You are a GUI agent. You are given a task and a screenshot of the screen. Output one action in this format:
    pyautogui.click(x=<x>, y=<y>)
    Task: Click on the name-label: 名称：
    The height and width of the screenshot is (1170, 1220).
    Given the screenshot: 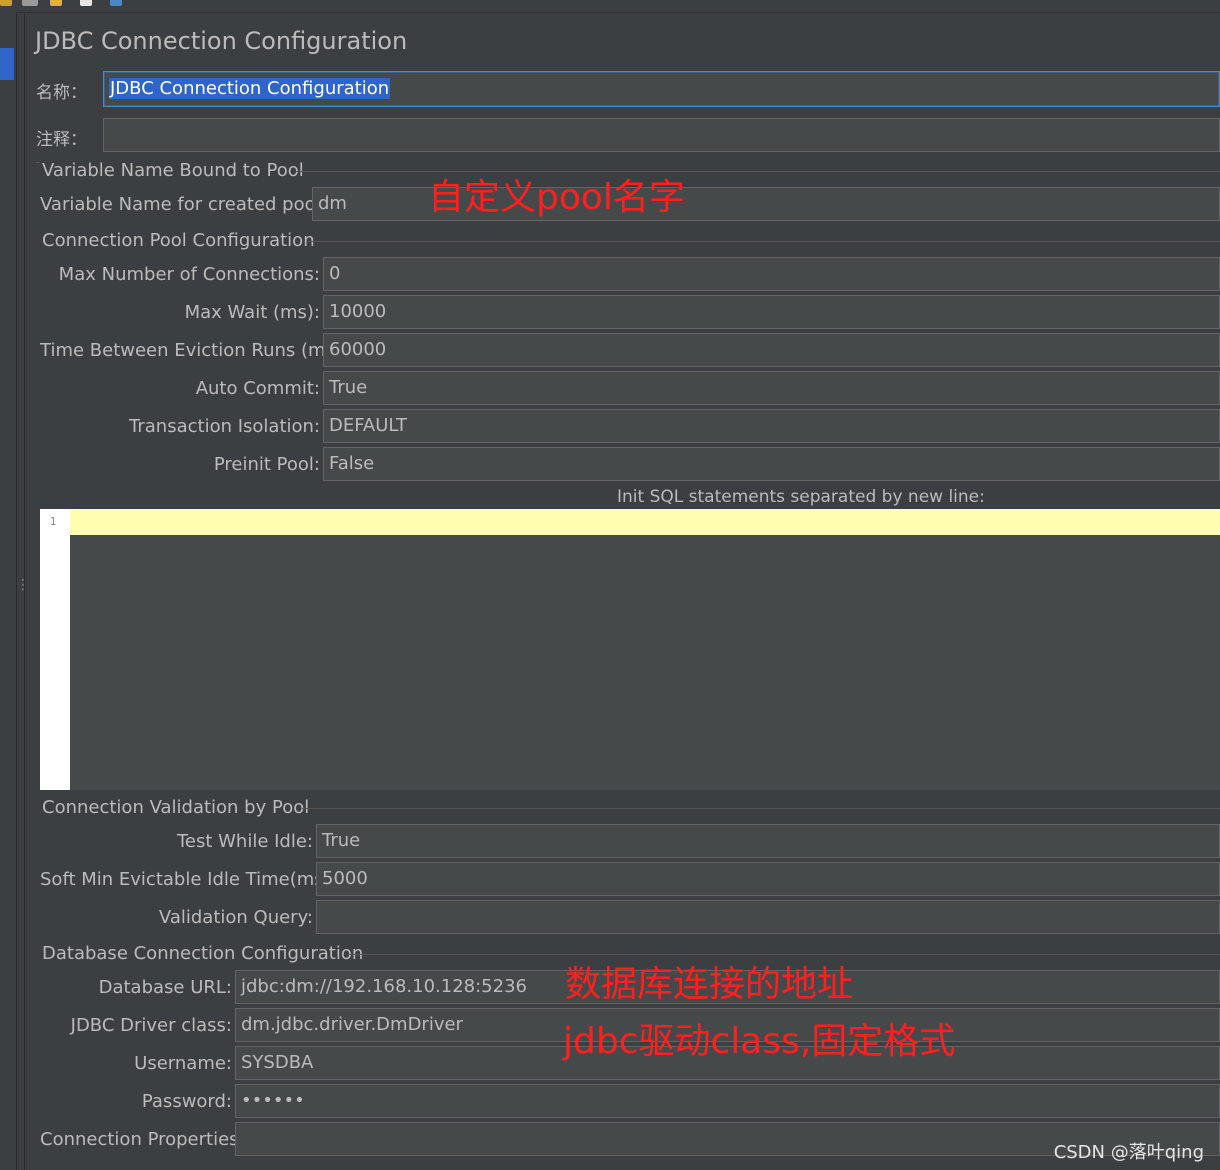 What is the action you would take?
    pyautogui.click(x=61, y=93)
    